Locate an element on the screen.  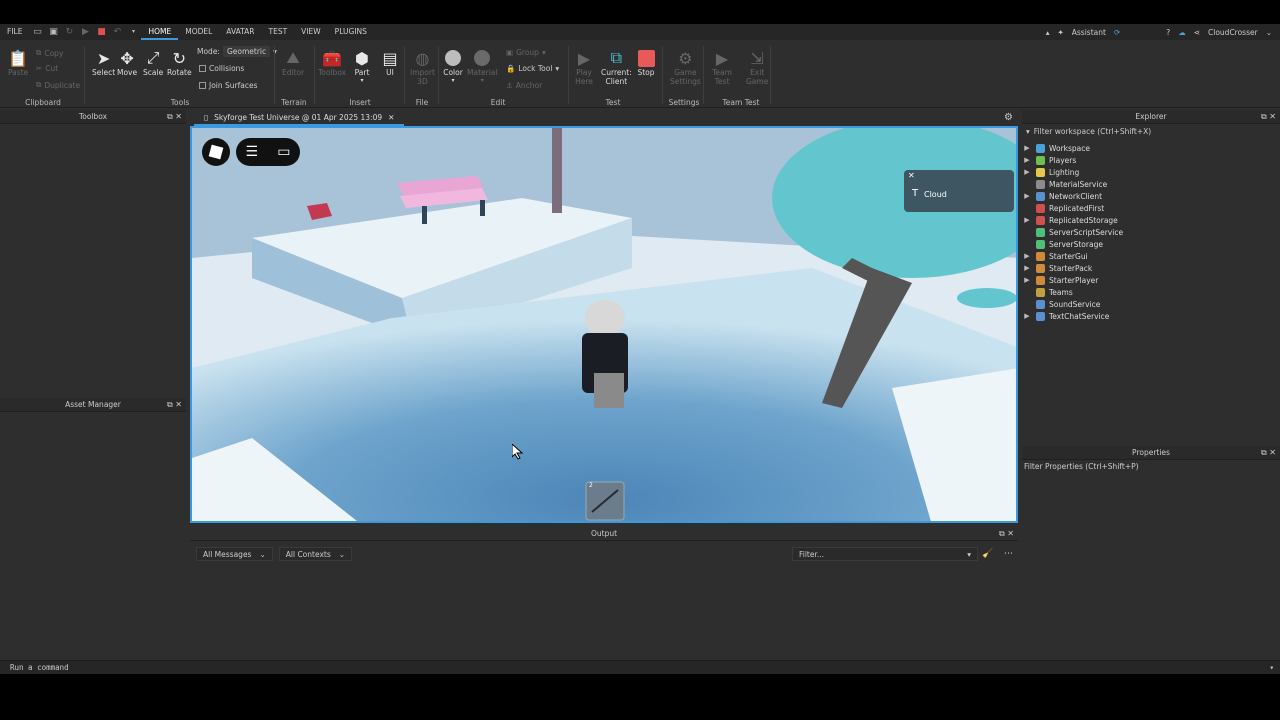
join-surfaces-toggle: Join Surfaces is located at coordinates (228, 85).